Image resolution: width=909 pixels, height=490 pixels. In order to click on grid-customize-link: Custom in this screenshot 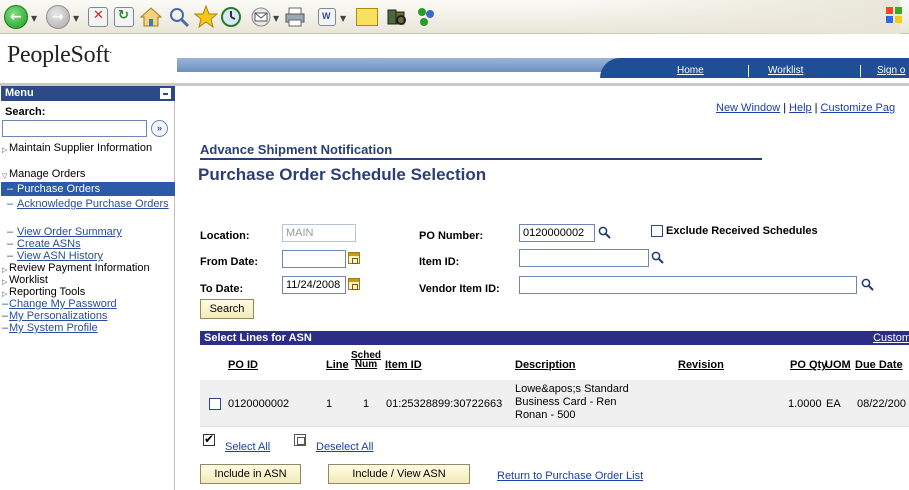, I will do `click(891, 338)`.